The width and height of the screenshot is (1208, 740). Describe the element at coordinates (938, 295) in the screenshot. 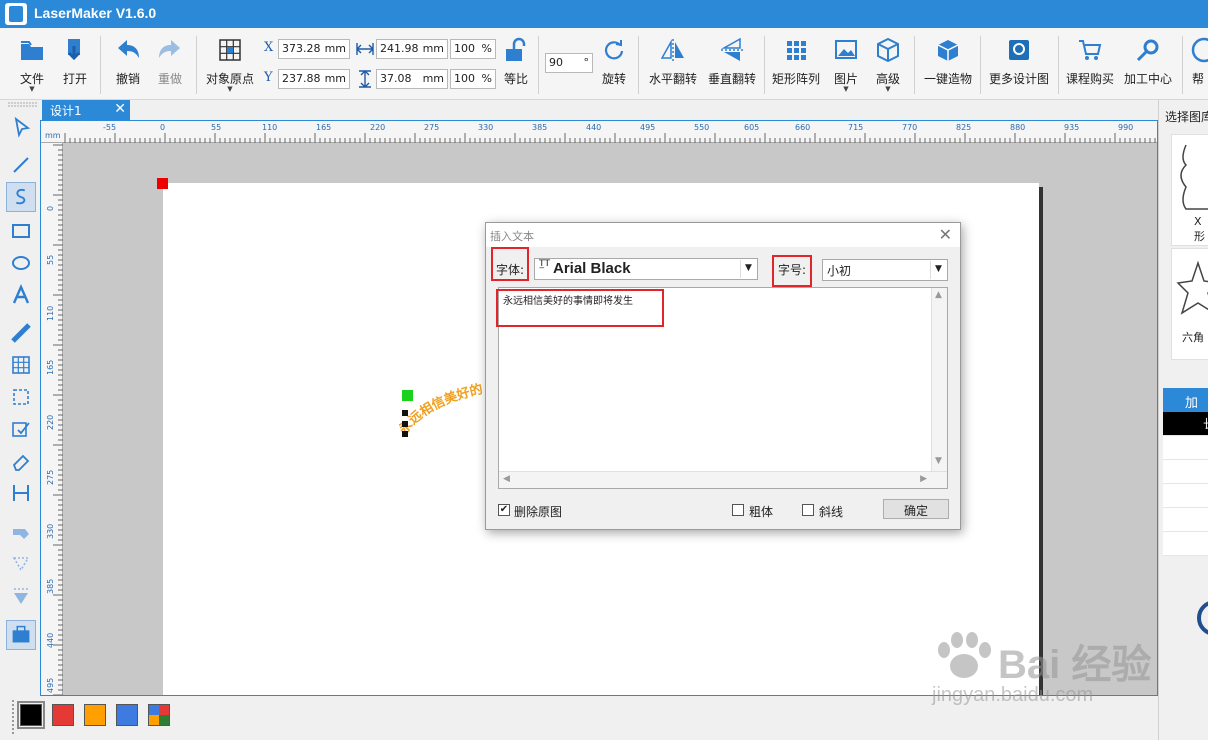

I see `scroll-up-icon: ▲` at that location.